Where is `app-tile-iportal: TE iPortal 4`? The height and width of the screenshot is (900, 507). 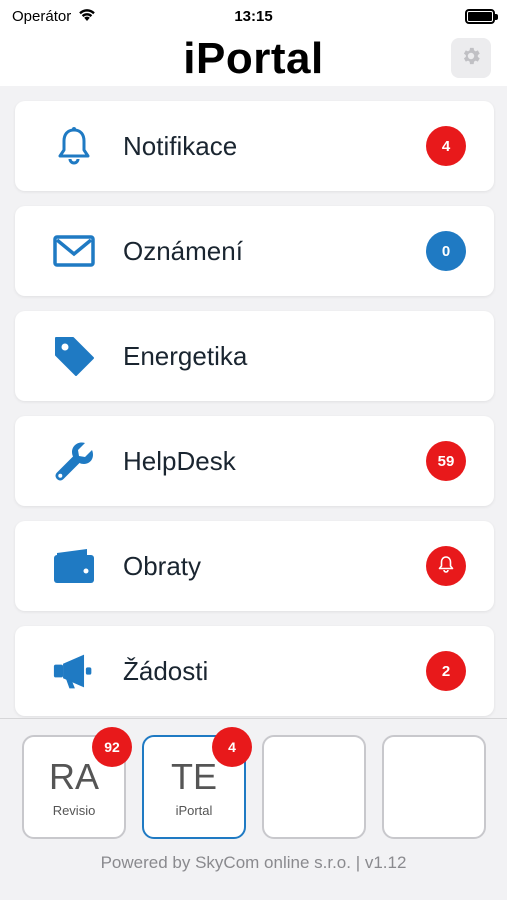
app-tile-iportal: TE iPortal 4 is located at coordinates (197, 783).